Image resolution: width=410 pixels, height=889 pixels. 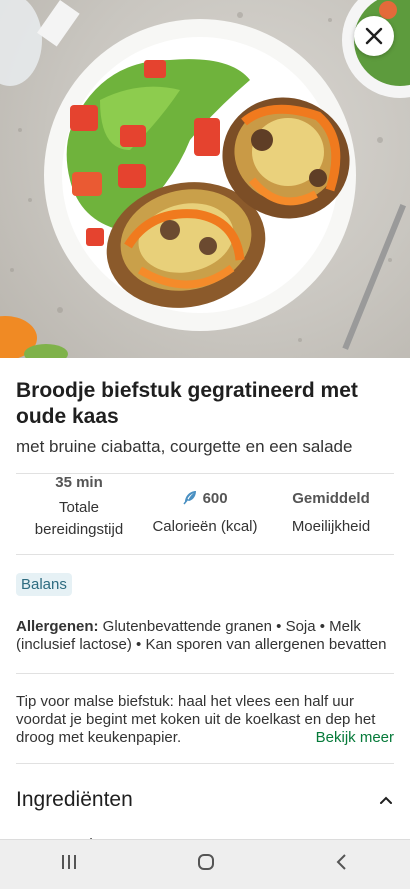 What do you see at coordinates (74, 799) in the screenshot?
I see `ingredients-title: Ingrediënten` at bounding box center [74, 799].